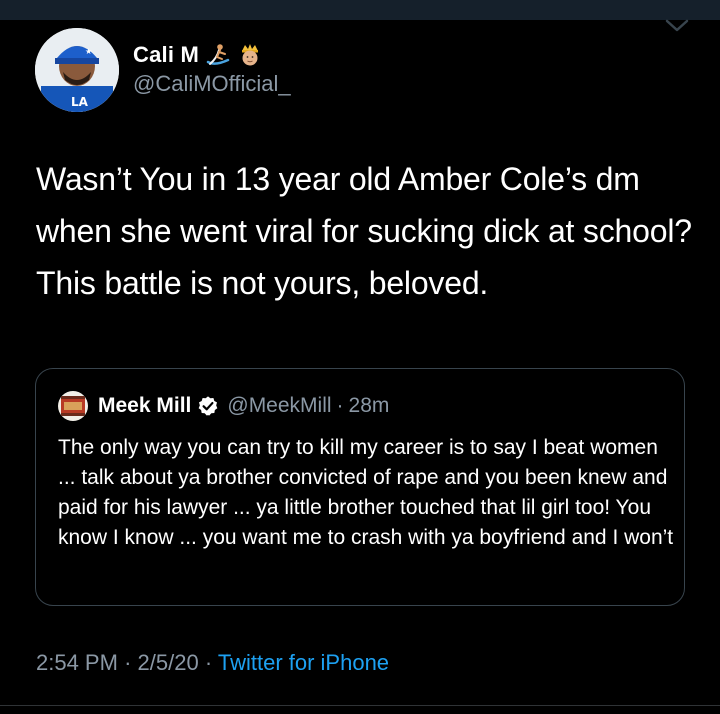  I want to click on quoted-avatar, so click(73, 406).